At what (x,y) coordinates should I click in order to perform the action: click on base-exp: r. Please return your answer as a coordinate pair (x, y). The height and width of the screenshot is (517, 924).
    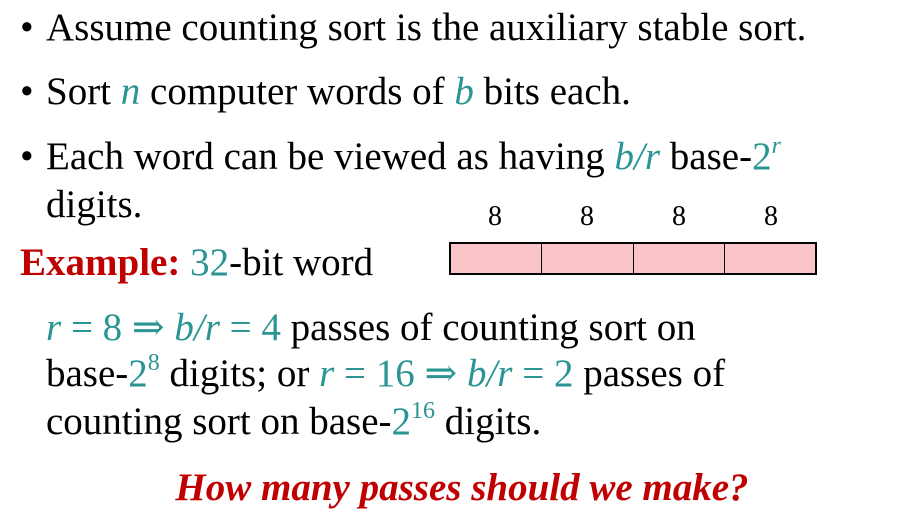
    Looking at the image, I should click on (776, 146).